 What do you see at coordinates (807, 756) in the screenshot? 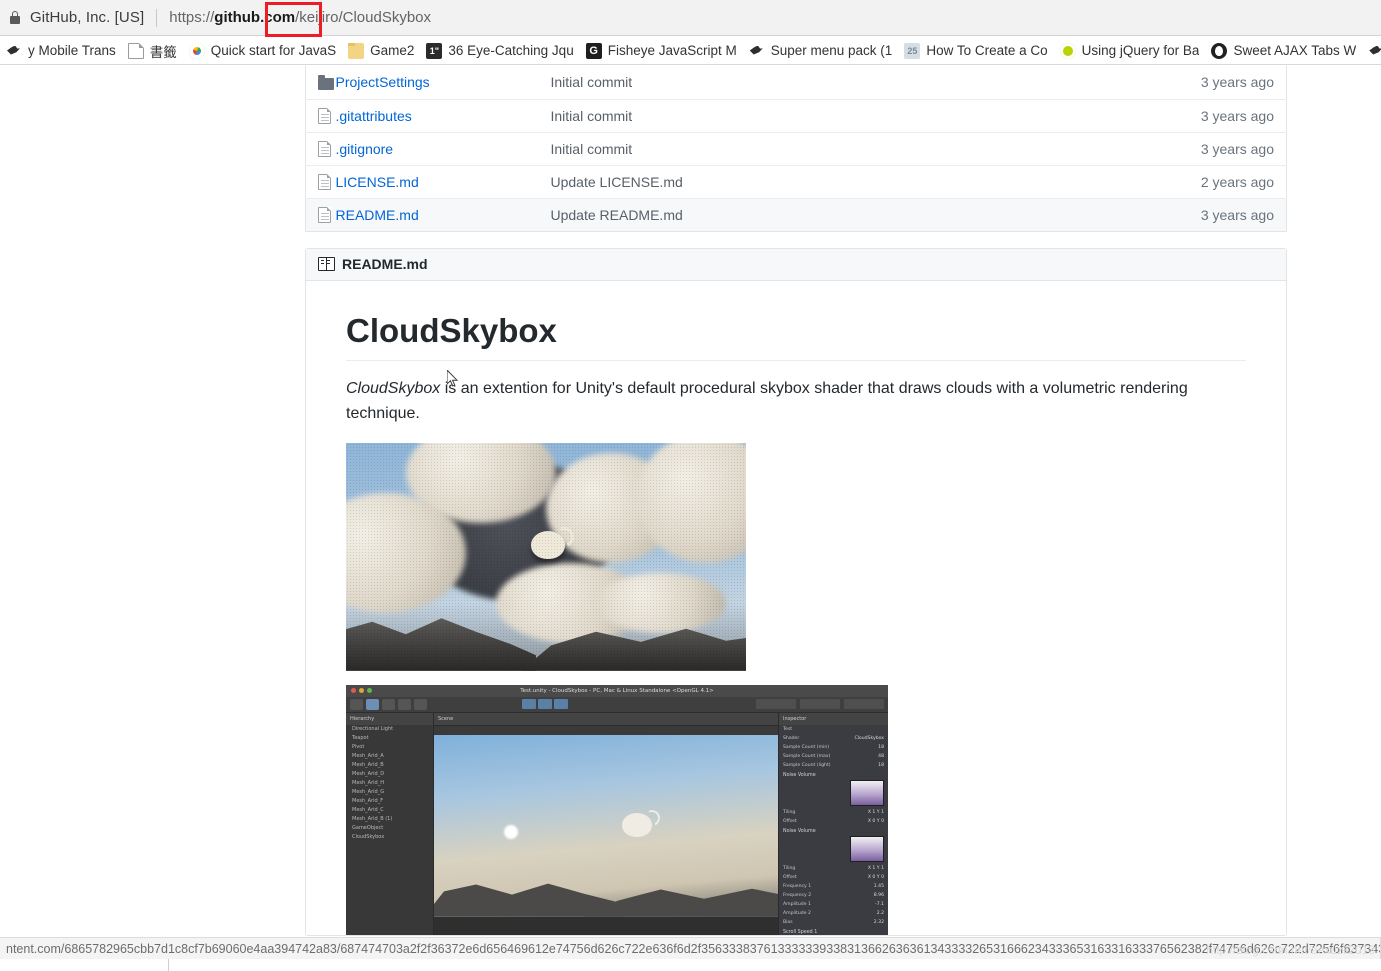
I see `inspector-row-label: Sample Count (max)` at bounding box center [807, 756].